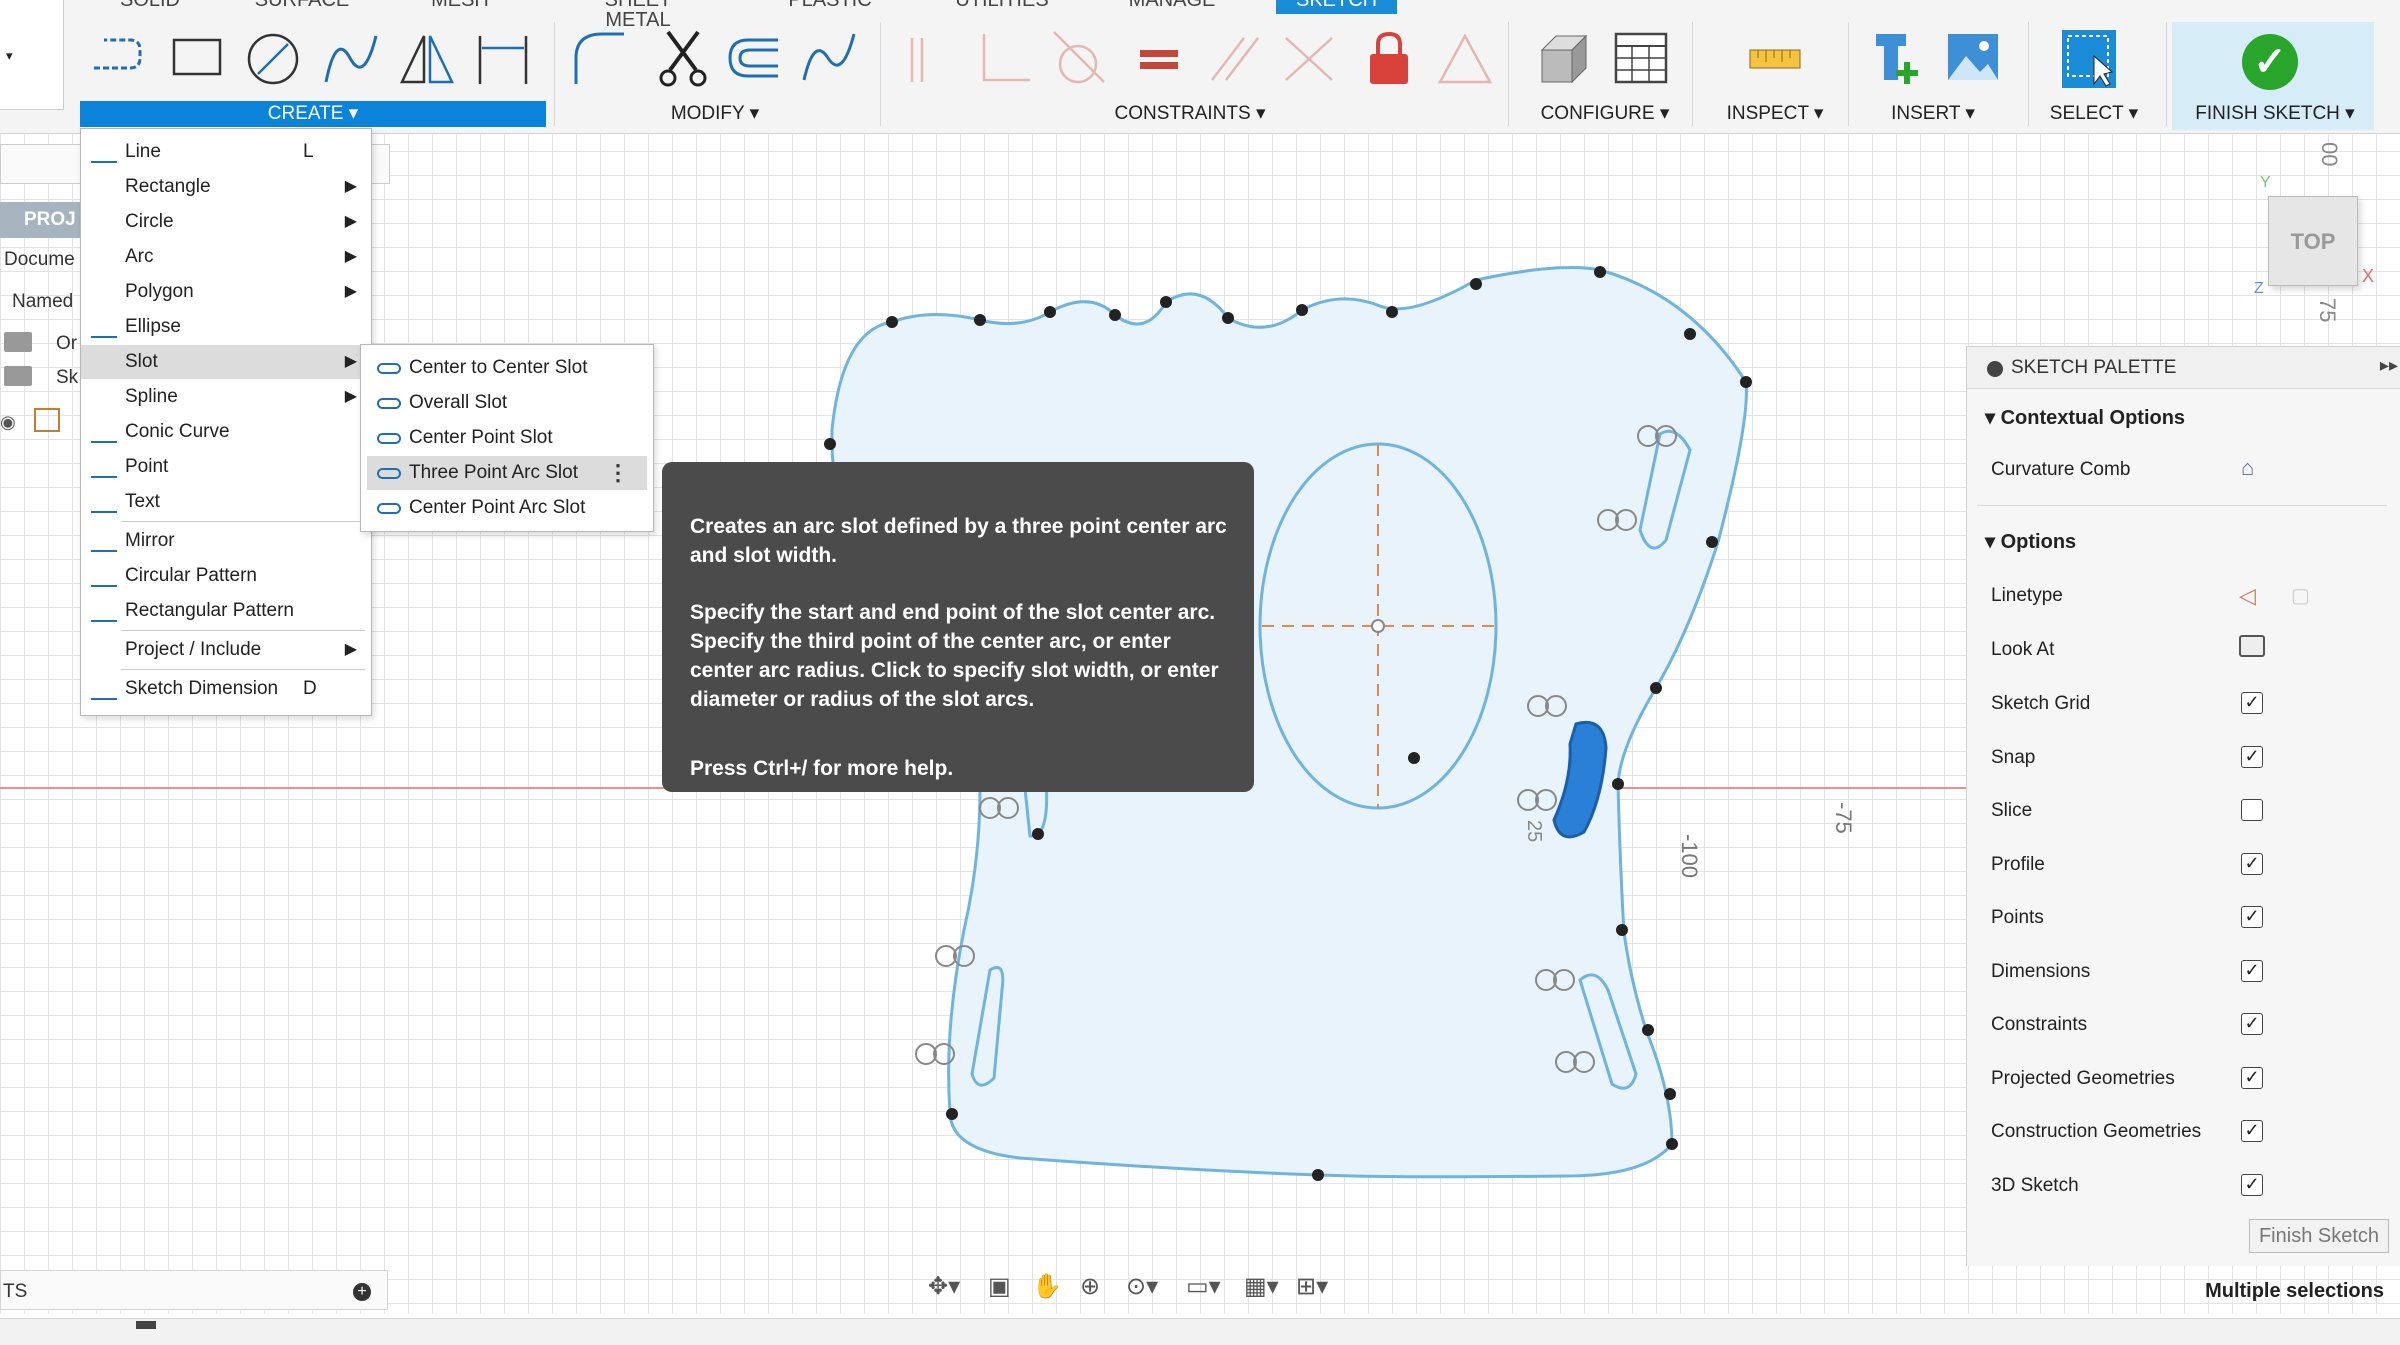 The image size is (2400, 1345). What do you see at coordinates (460, 7) in the screenshot?
I see `tab-mesh: MESH` at bounding box center [460, 7].